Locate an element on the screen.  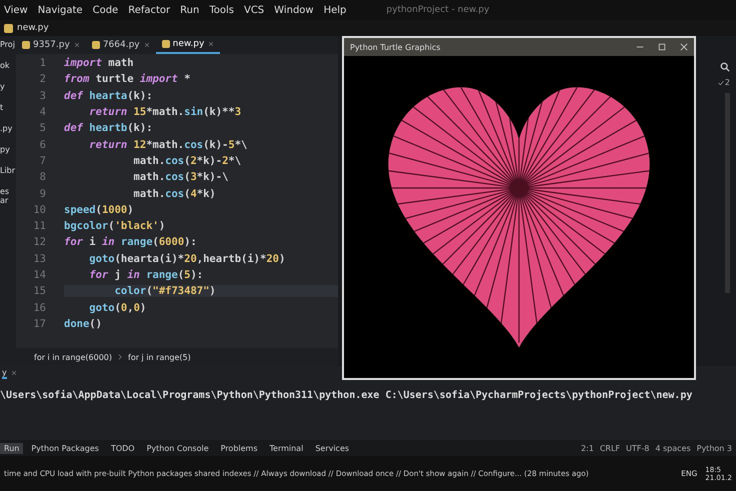
menu-item: Help is located at coordinates (335, 10).